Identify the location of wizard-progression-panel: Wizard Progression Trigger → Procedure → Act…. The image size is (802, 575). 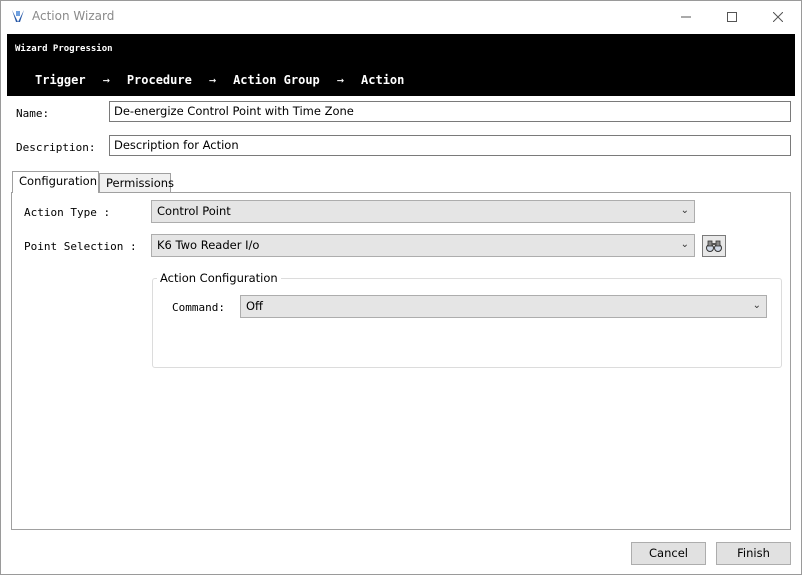
(401, 65).